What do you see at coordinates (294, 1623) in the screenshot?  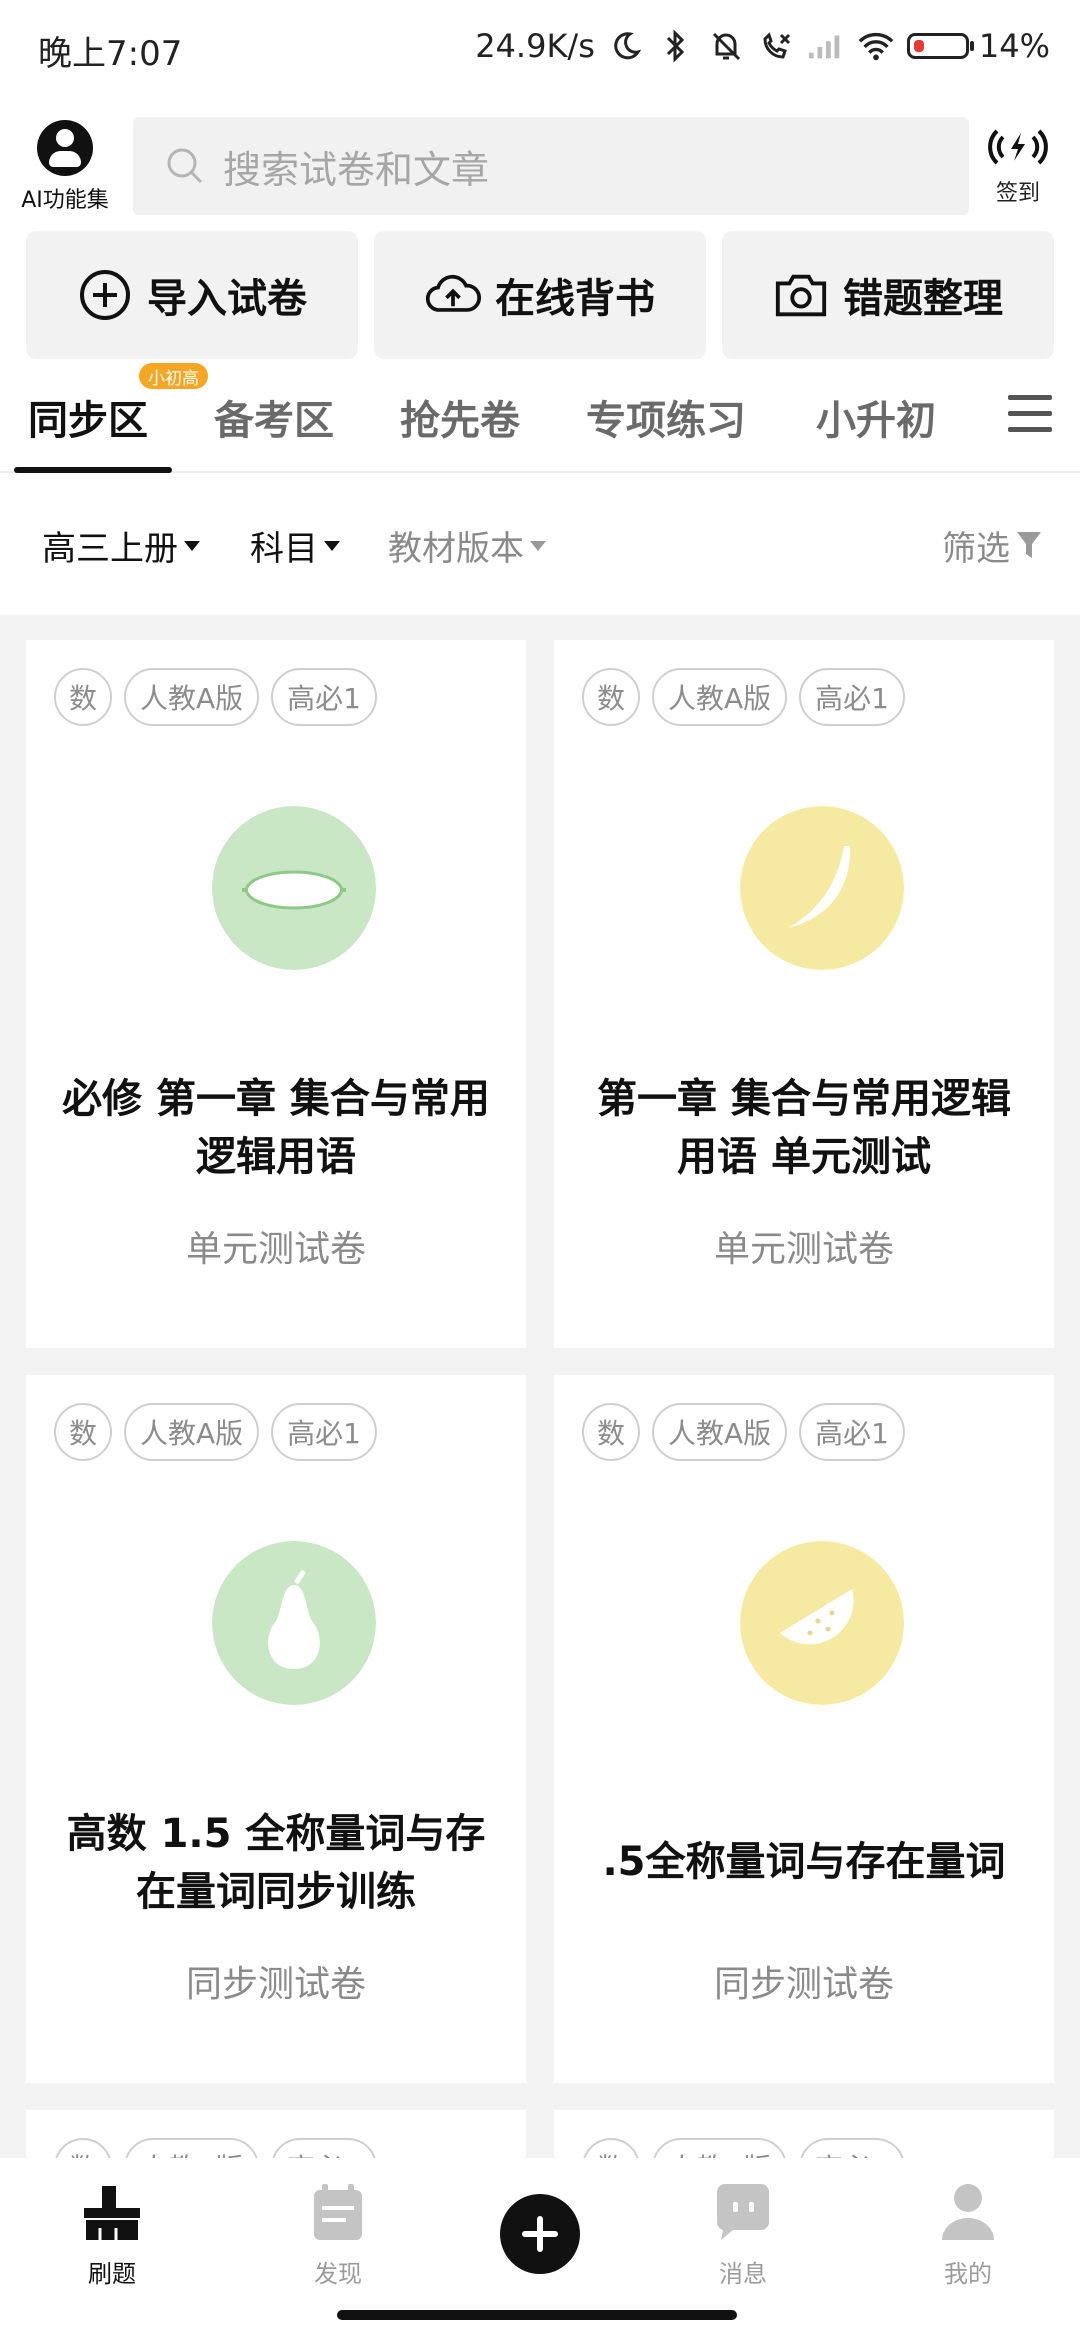 I see `pear-icon` at bounding box center [294, 1623].